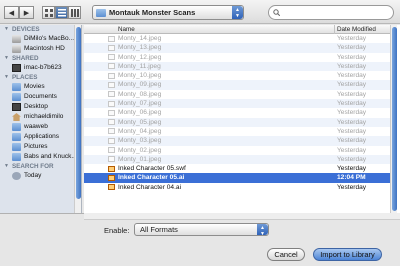  I want to click on applications-folder-icon, so click(16, 137).